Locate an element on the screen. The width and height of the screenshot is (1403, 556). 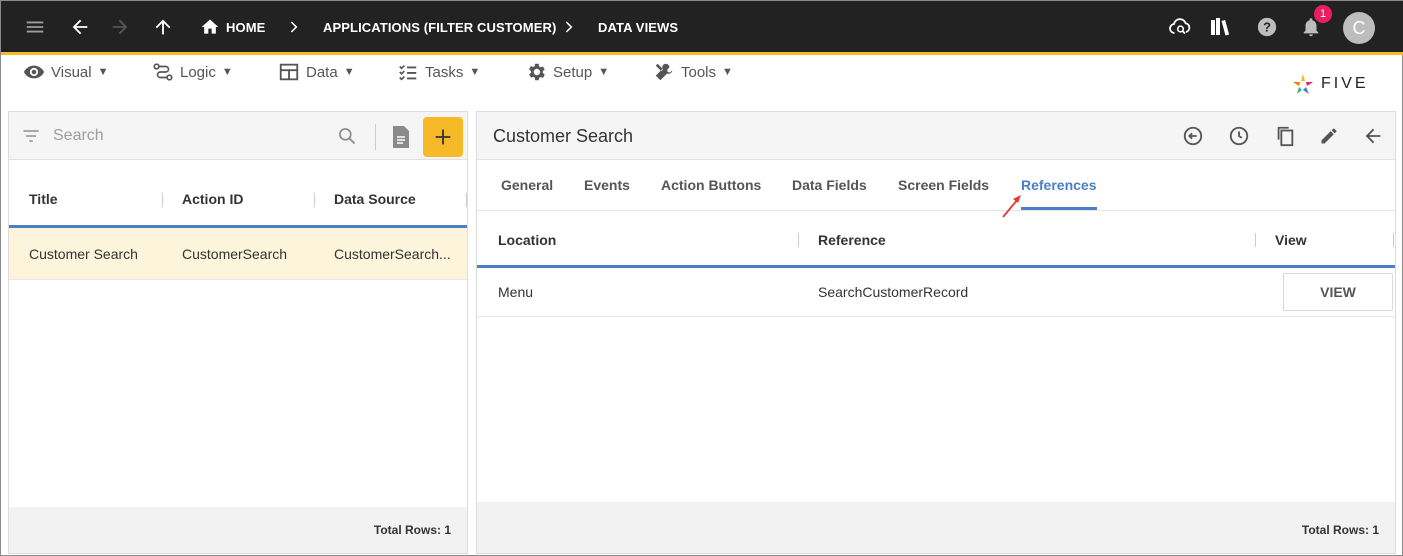
home-icon is located at coordinates (210, 27).